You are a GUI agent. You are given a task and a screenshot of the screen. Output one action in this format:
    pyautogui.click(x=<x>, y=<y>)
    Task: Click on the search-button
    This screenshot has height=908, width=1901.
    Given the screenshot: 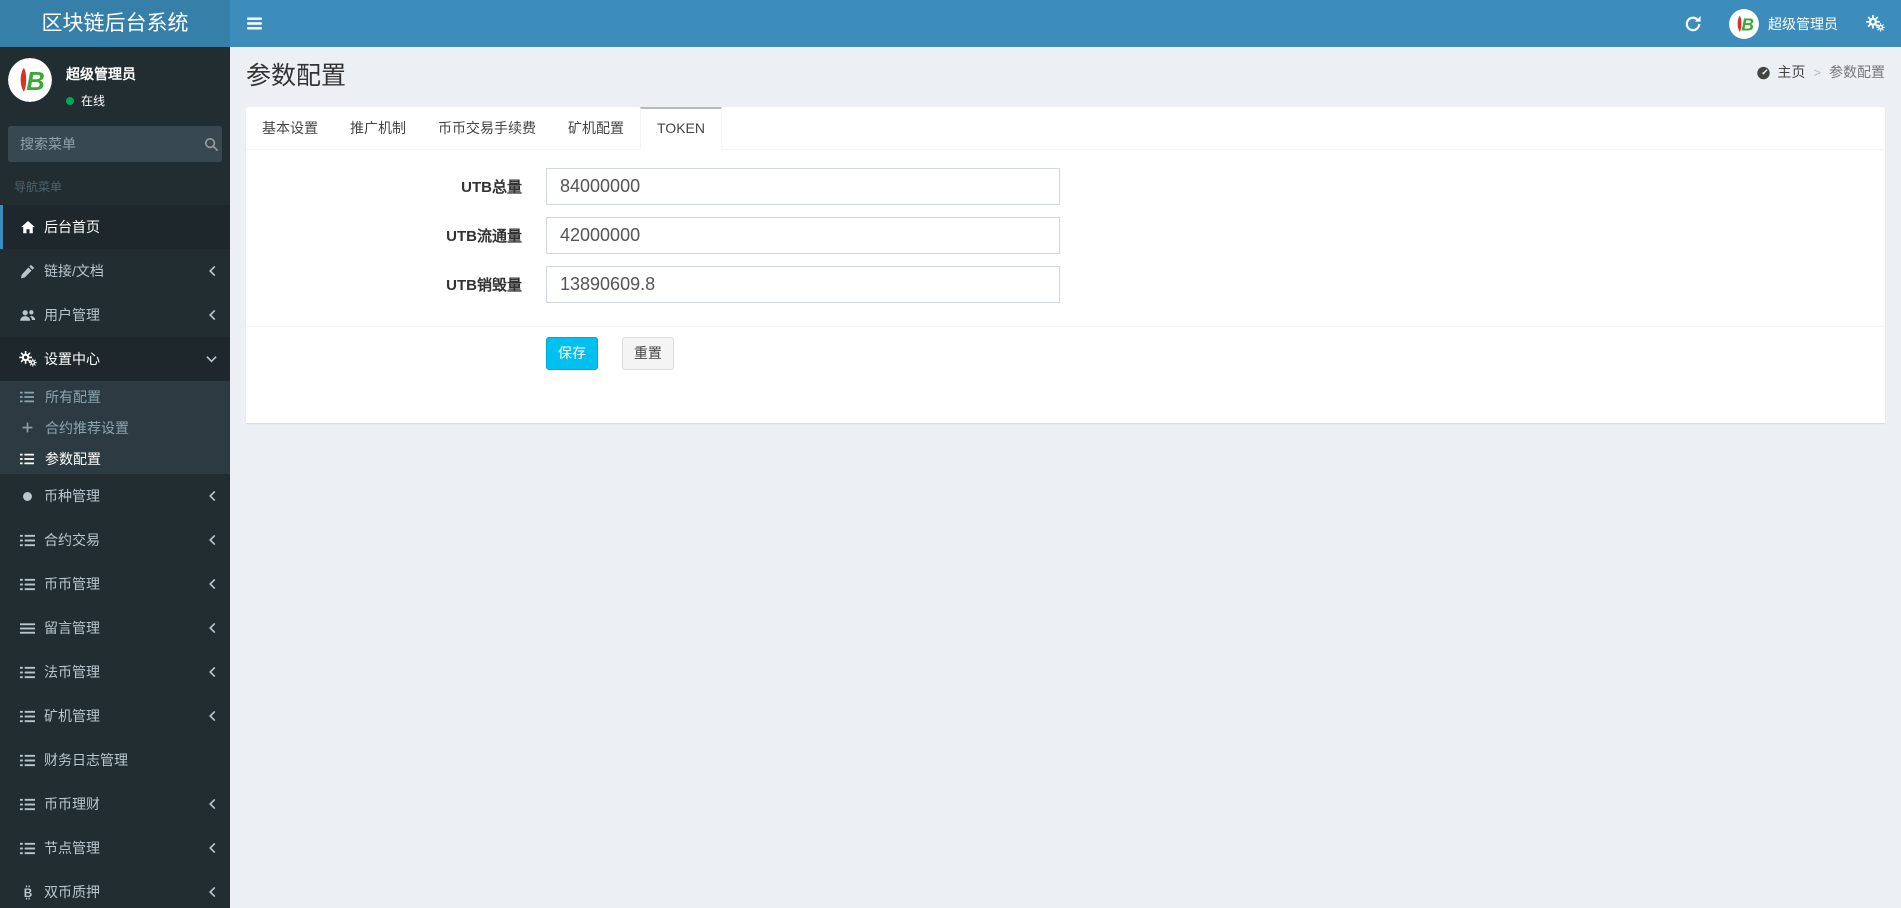 What is the action you would take?
    pyautogui.click(x=211, y=144)
    